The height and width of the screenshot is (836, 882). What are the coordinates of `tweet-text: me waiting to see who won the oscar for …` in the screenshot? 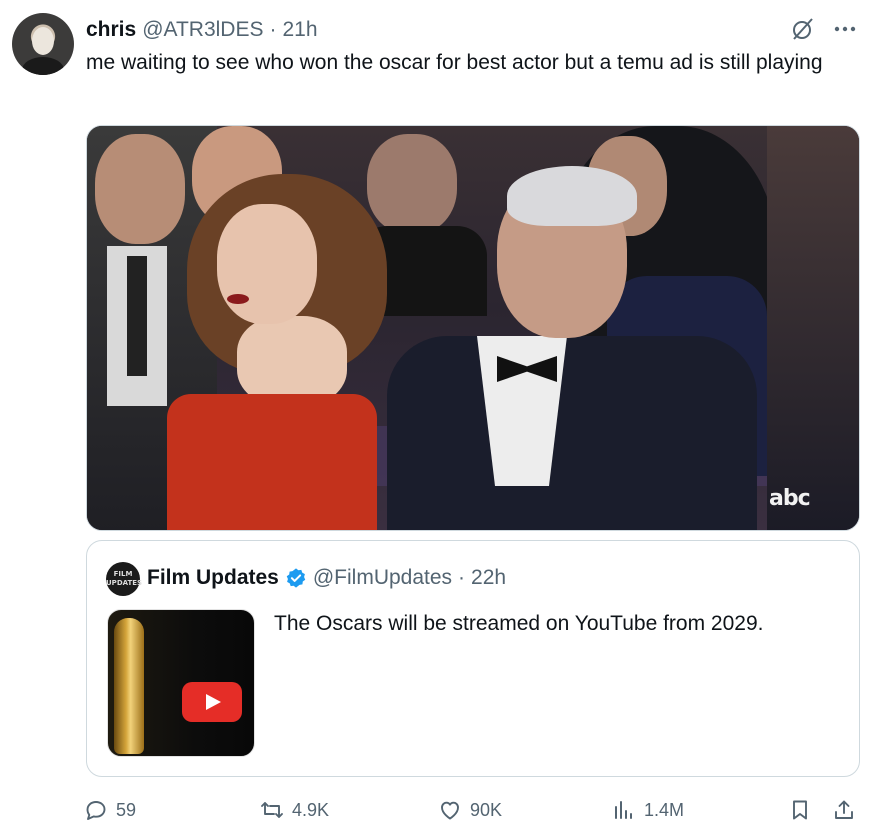 It's located at (454, 62).